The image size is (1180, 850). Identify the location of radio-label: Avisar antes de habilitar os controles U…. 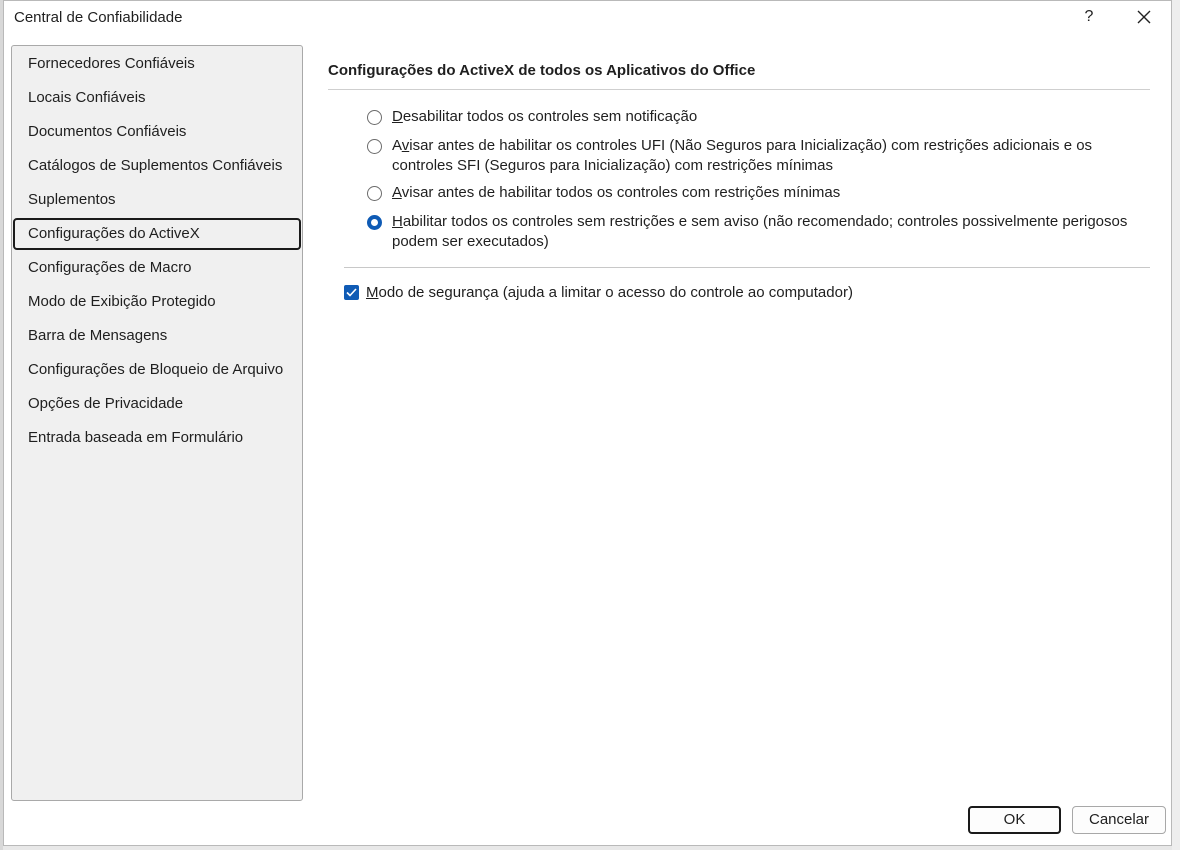
(742, 155).